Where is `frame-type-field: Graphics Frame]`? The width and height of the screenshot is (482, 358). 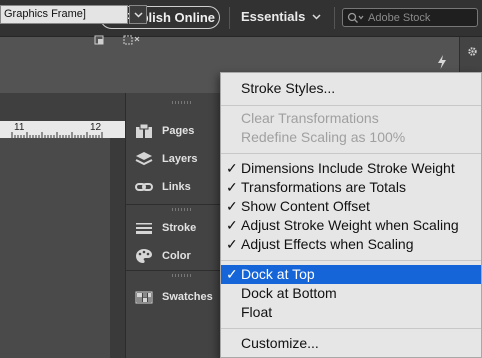 frame-type-field: Graphics Frame] is located at coordinates (64, 14).